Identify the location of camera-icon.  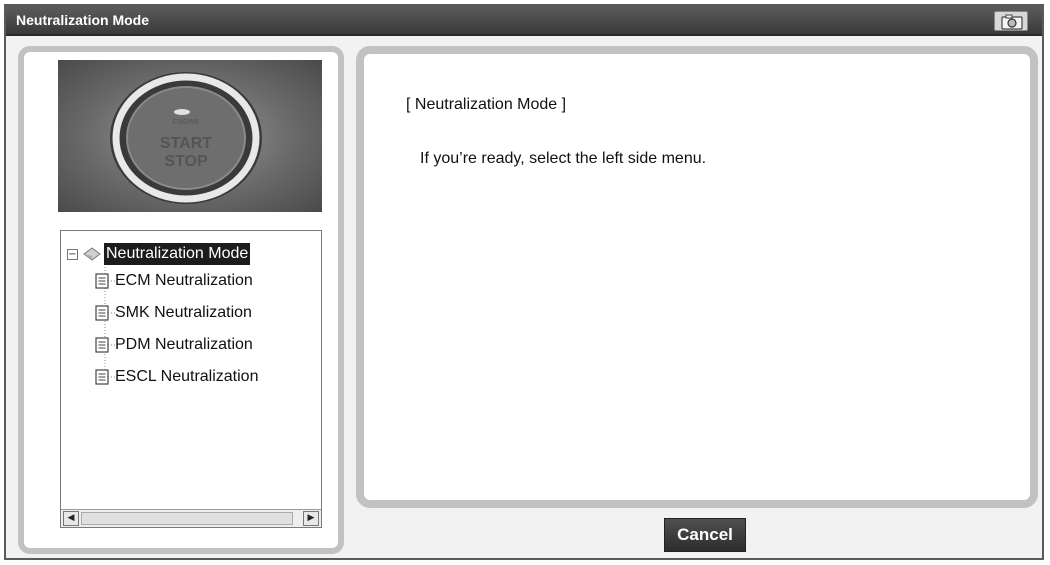
(1011, 21).